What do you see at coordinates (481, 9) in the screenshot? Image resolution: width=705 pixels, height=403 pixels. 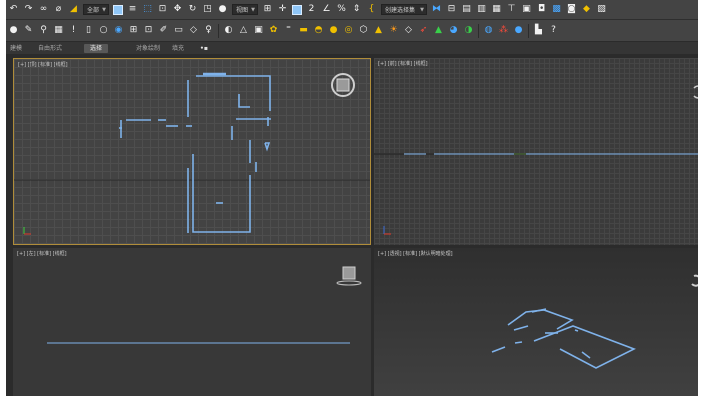 I see `toggle-ribbon-icon: ▥` at bounding box center [481, 9].